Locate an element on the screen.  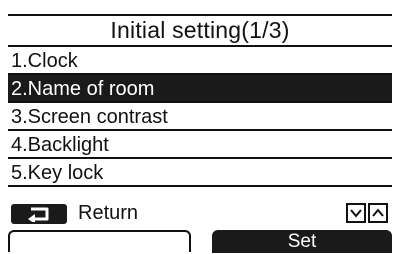
return-arrow-icon is located at coordinates (38, 214).